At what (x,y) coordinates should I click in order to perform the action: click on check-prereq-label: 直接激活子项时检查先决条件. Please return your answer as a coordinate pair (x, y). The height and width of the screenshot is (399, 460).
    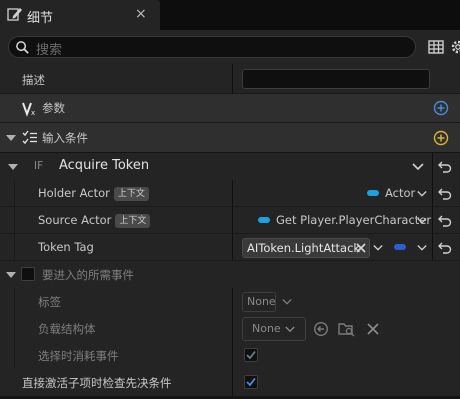
    Looking at the image, I should click on (97, 383).